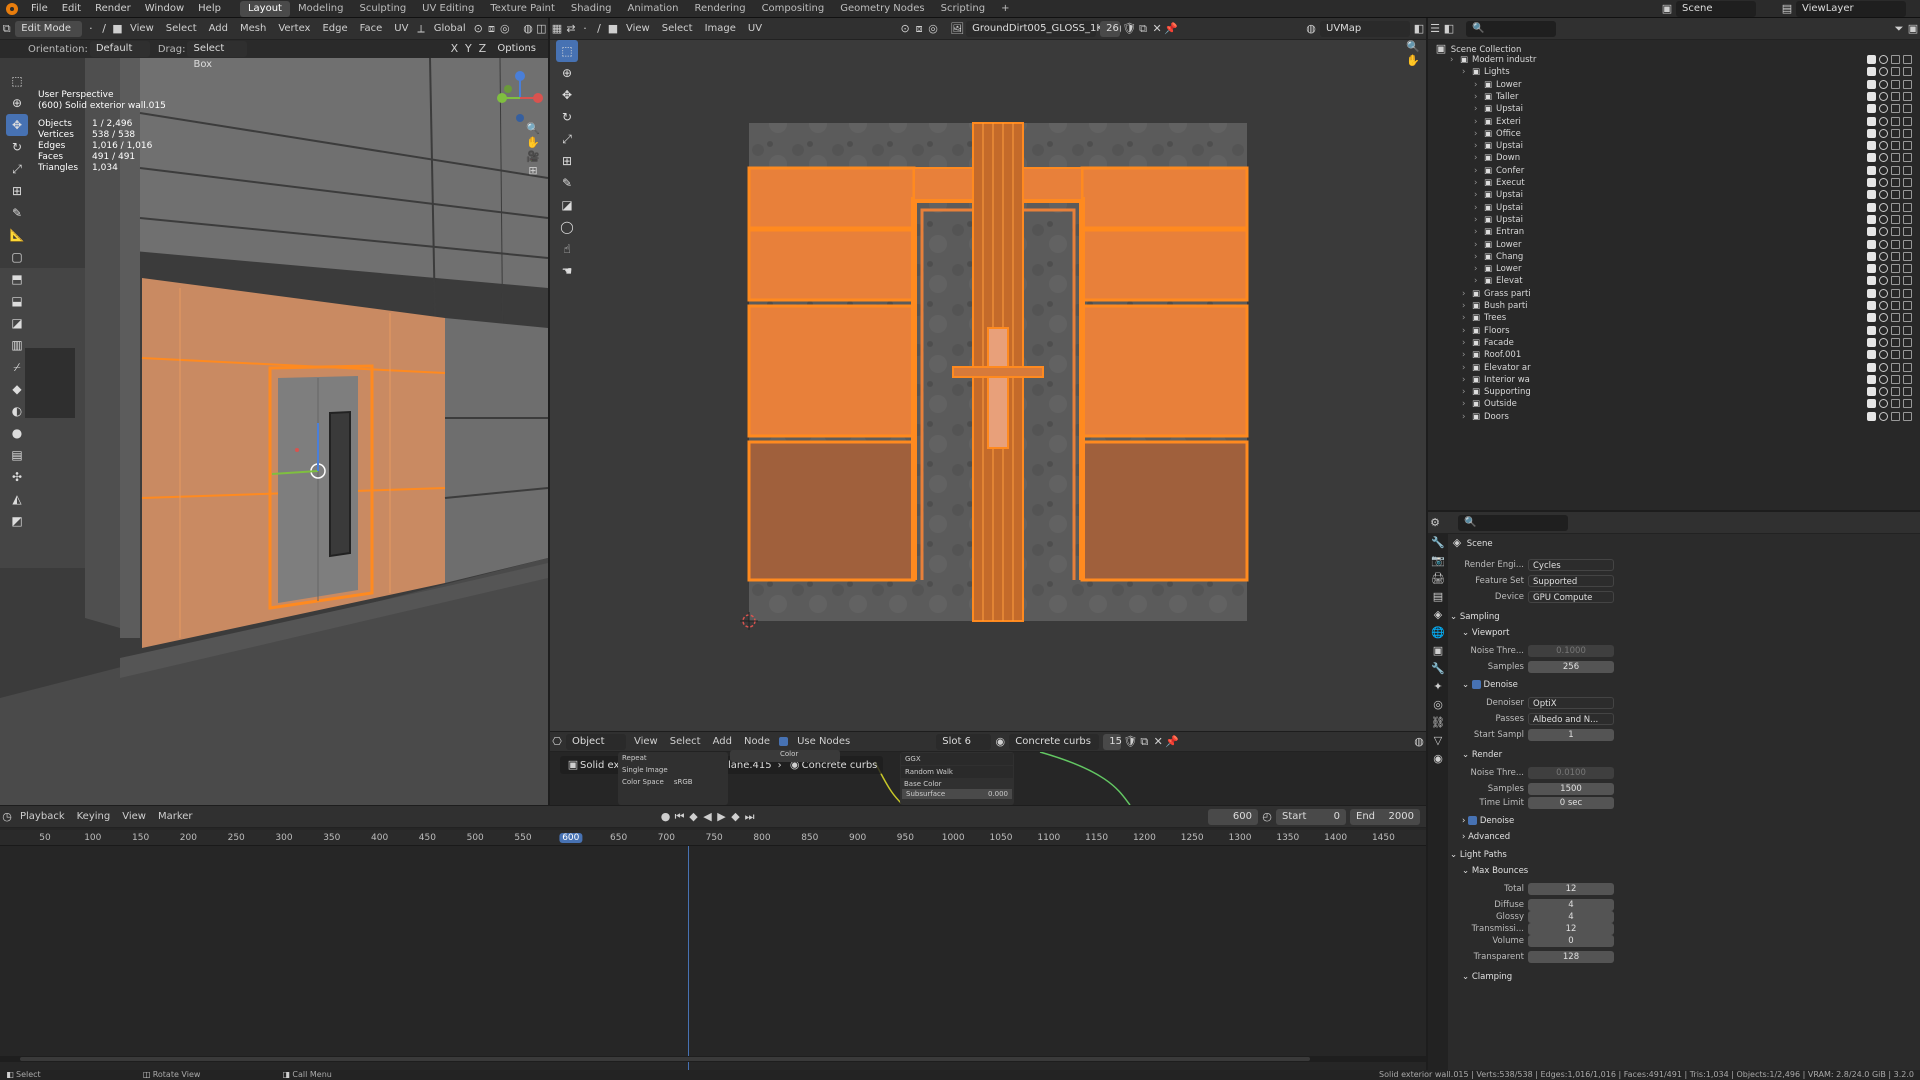  What do you see at coordinates (533, 171) in the screenshot?
I see `grid-icon: ⊞` at bounding box center [533, 171].